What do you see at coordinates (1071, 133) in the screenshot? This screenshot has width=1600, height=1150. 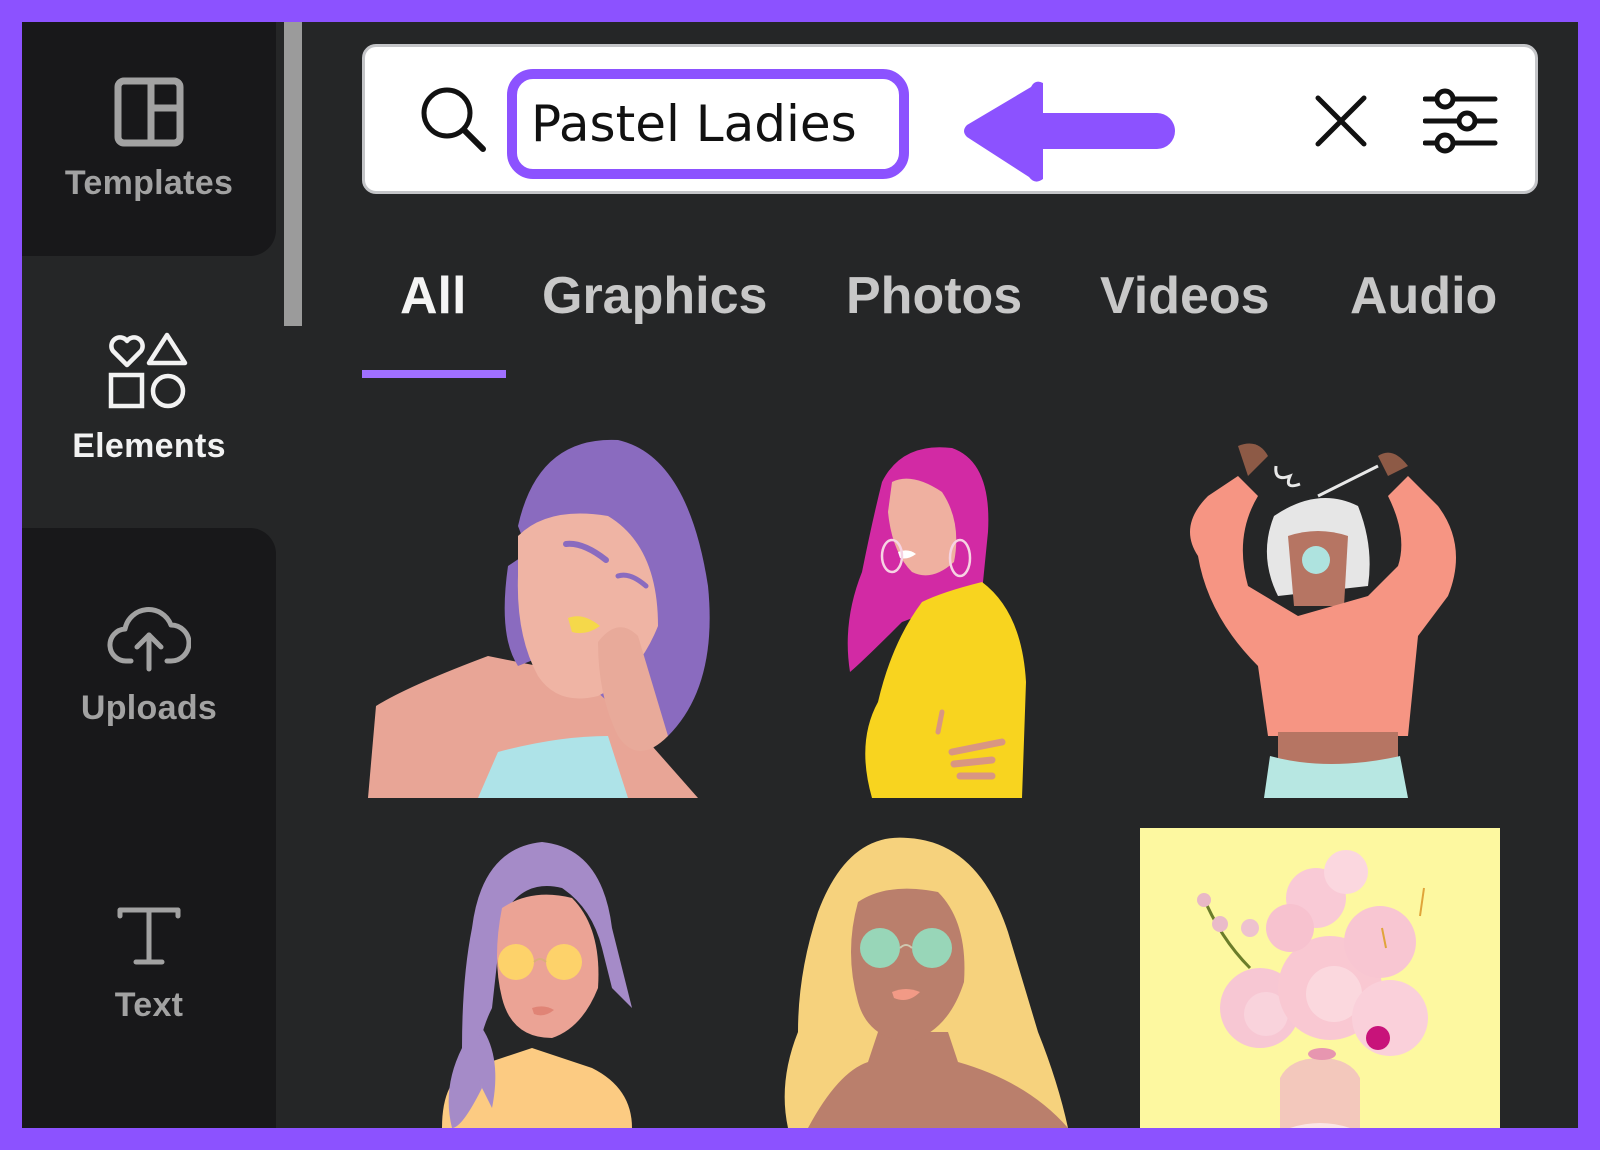 I see `annotation-arrow-icon` at bounding box center [1071, 133].